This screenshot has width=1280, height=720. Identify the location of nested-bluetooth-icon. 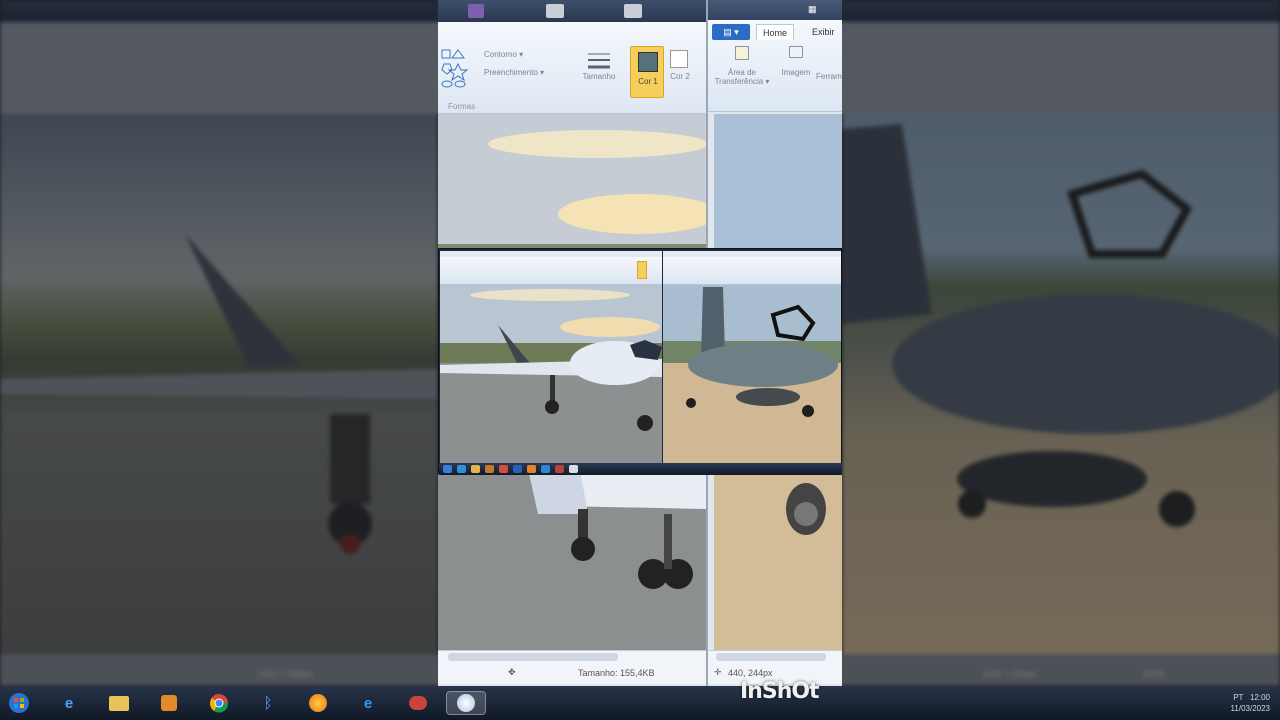
(517, 469).